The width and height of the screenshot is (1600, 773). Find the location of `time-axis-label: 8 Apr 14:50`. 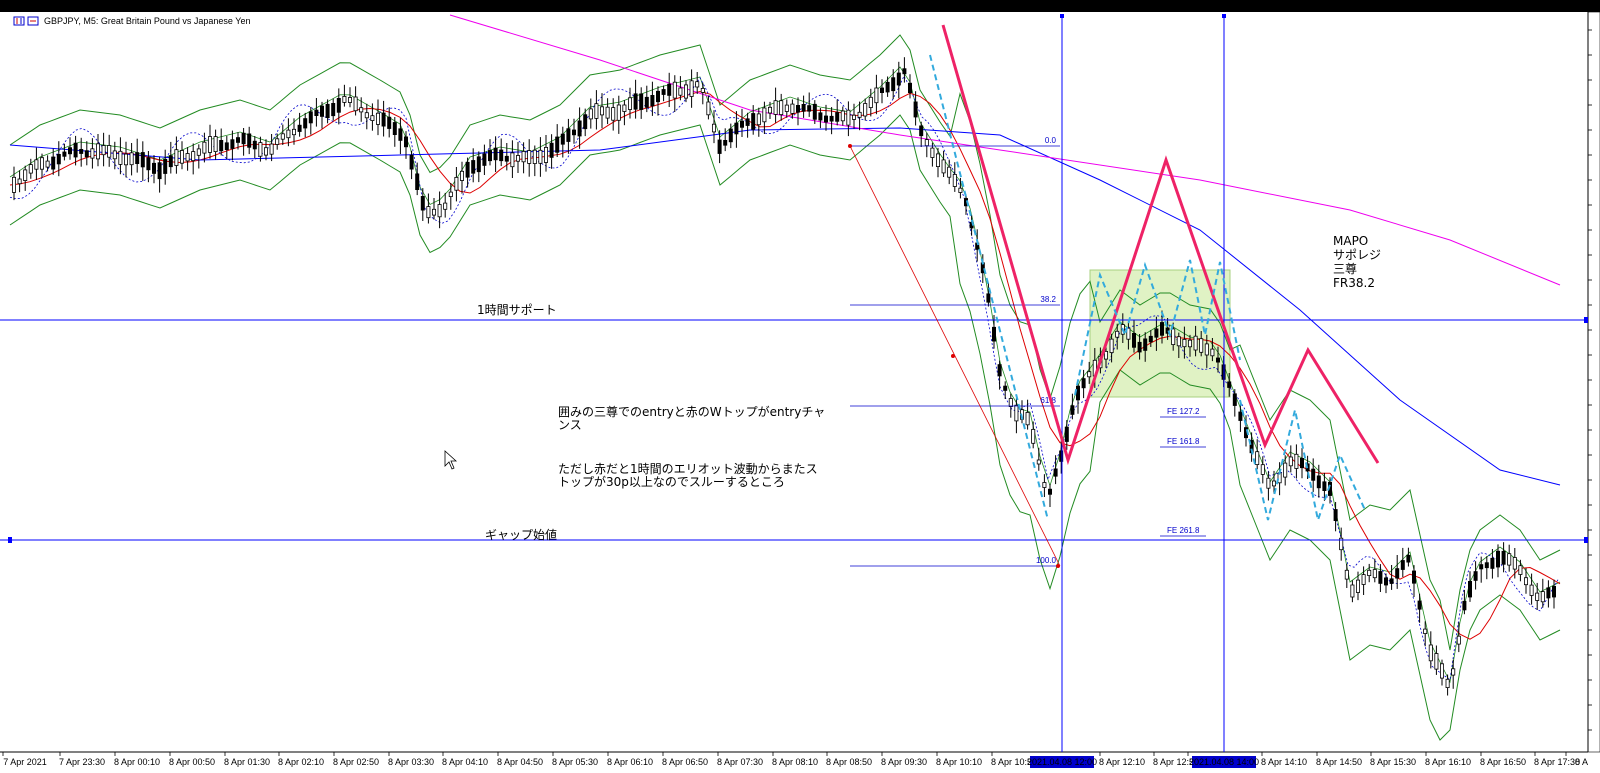

time-axis-label: 8 Apr 14:50 is located at coordinates (1339, 762).